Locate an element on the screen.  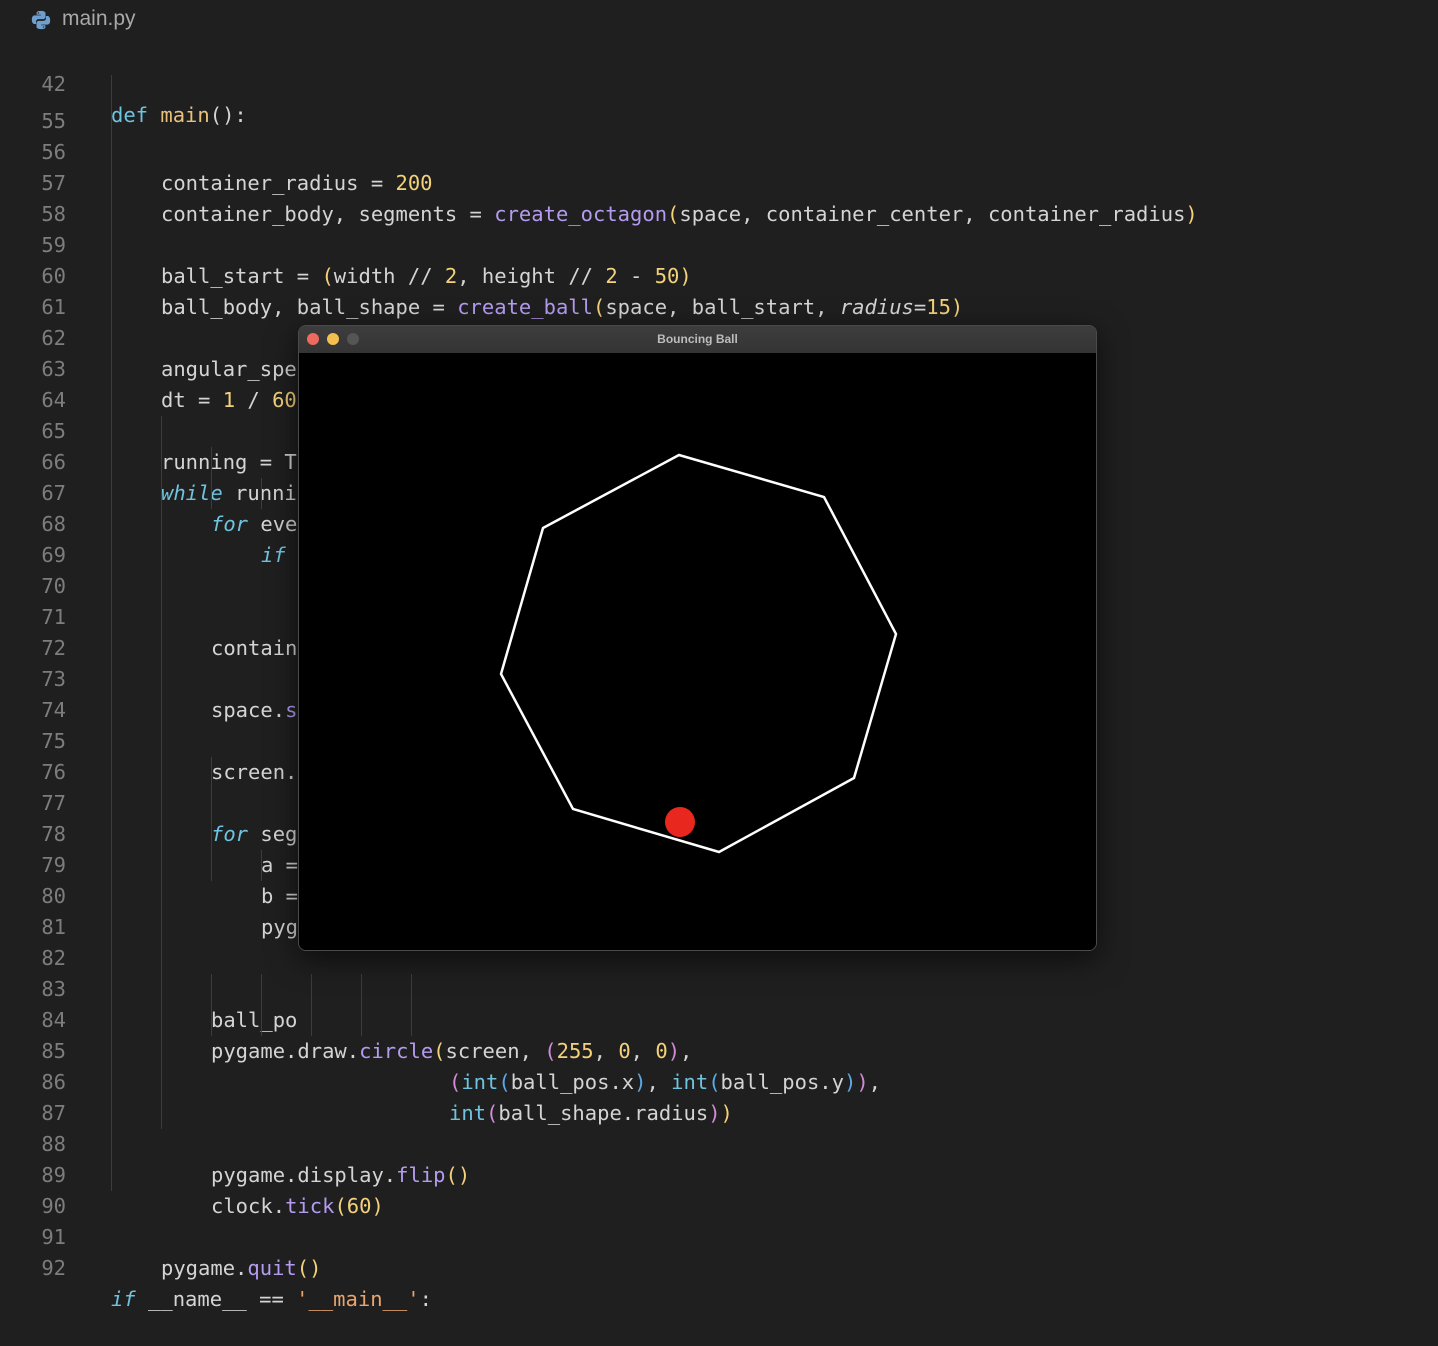
code-line: 87 pygame.display.flip() is located at coordinates (719, 1127).